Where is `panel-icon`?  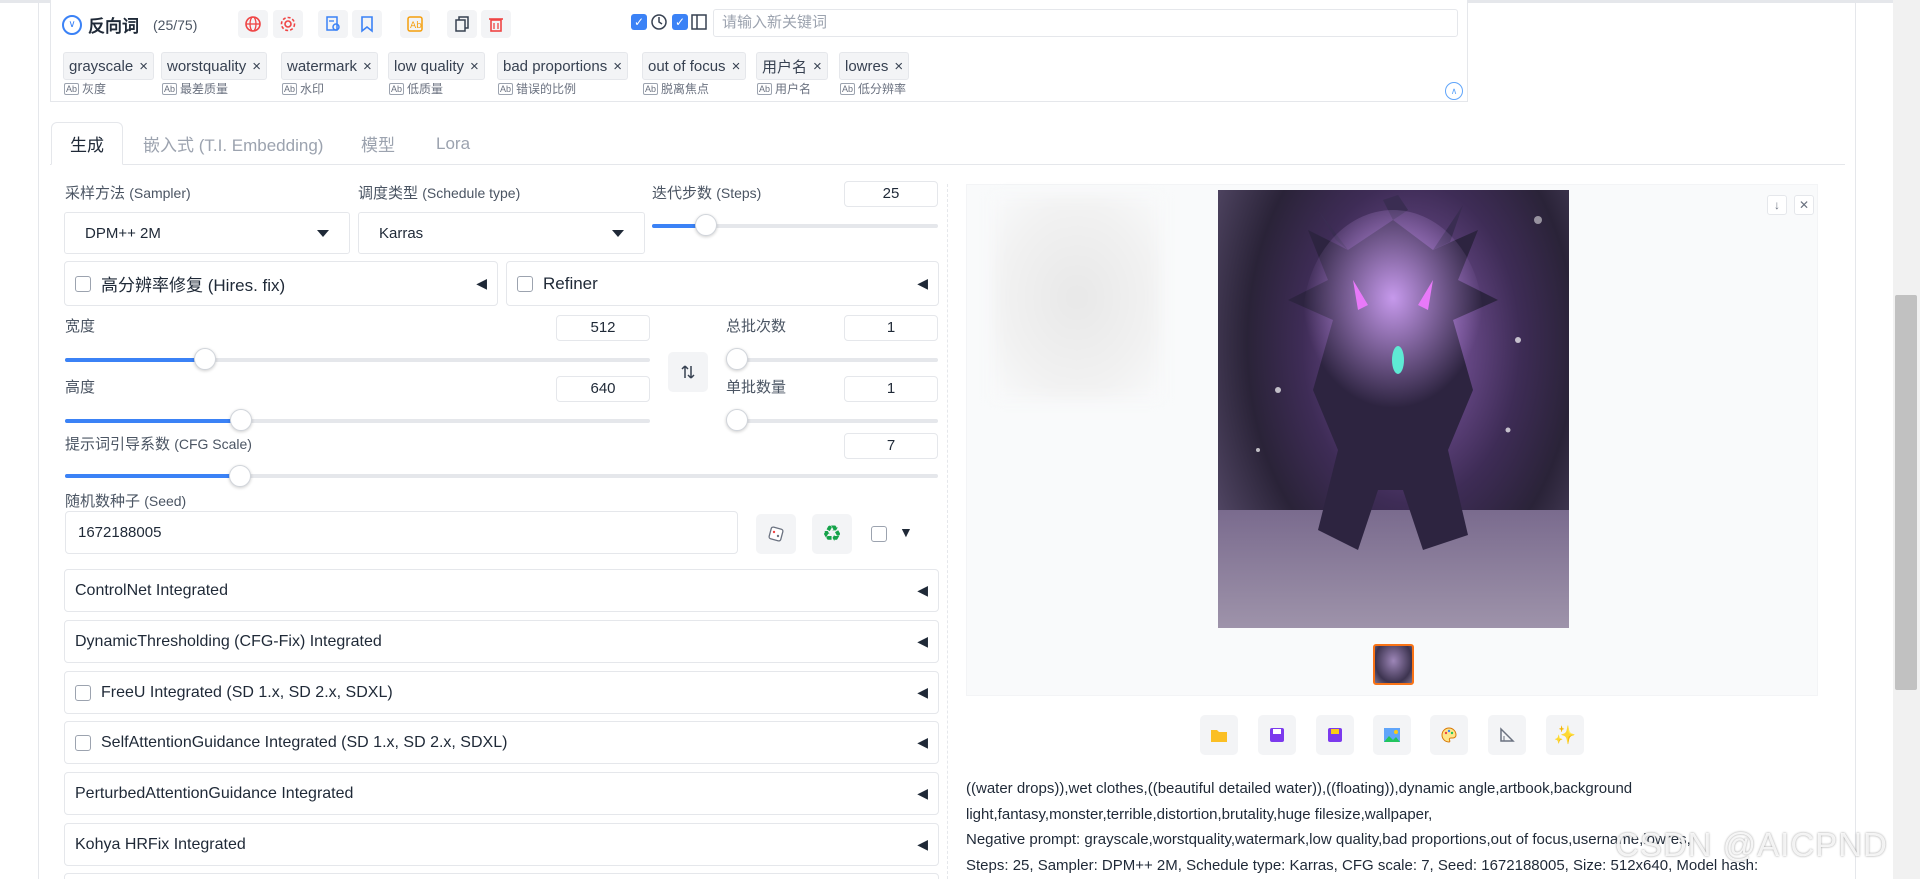 panel-icon is located at coordinates (699, 24).